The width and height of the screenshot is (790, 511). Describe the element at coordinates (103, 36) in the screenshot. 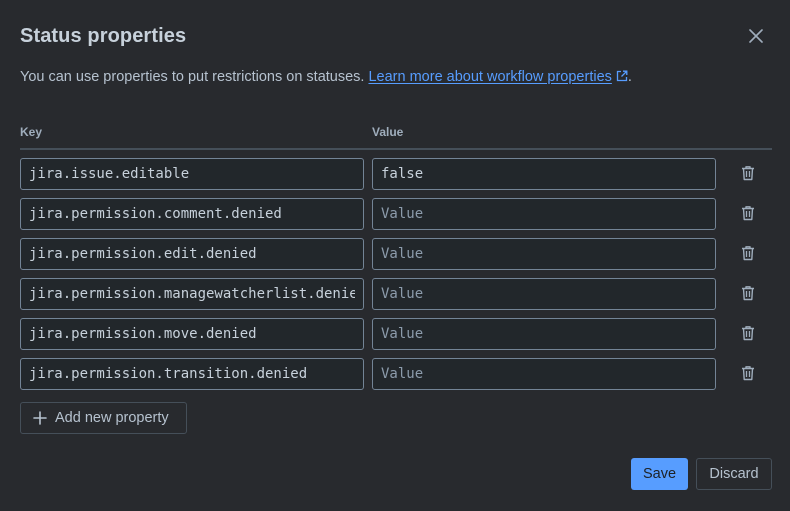

I see `dialog-title: Status properties` at that location.